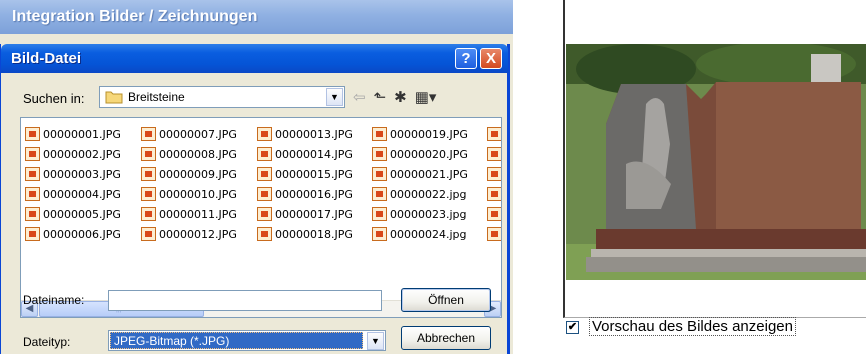 This screenshot has height=354, width=866. Describe the element at coordinates (316, 174) in the screenshot. I see `file-item: 00000015.JPG` at that location.